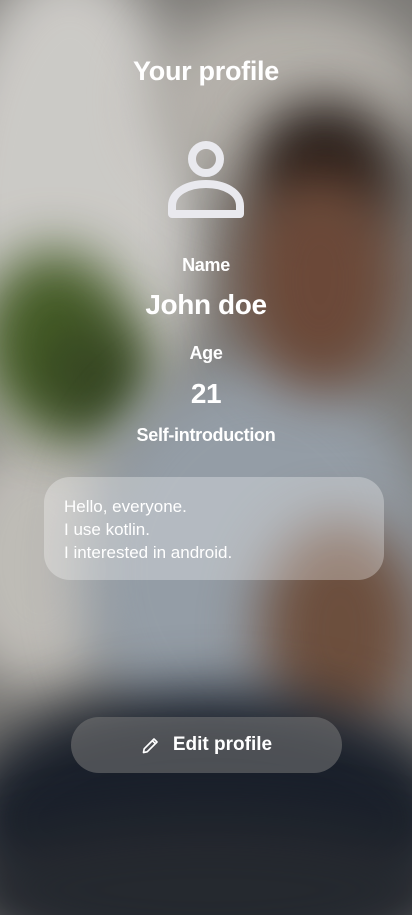  Describe the element at coordinates (206, 435) in the screenshot. I see `self-introduction-label: Self-introduction` at that location.